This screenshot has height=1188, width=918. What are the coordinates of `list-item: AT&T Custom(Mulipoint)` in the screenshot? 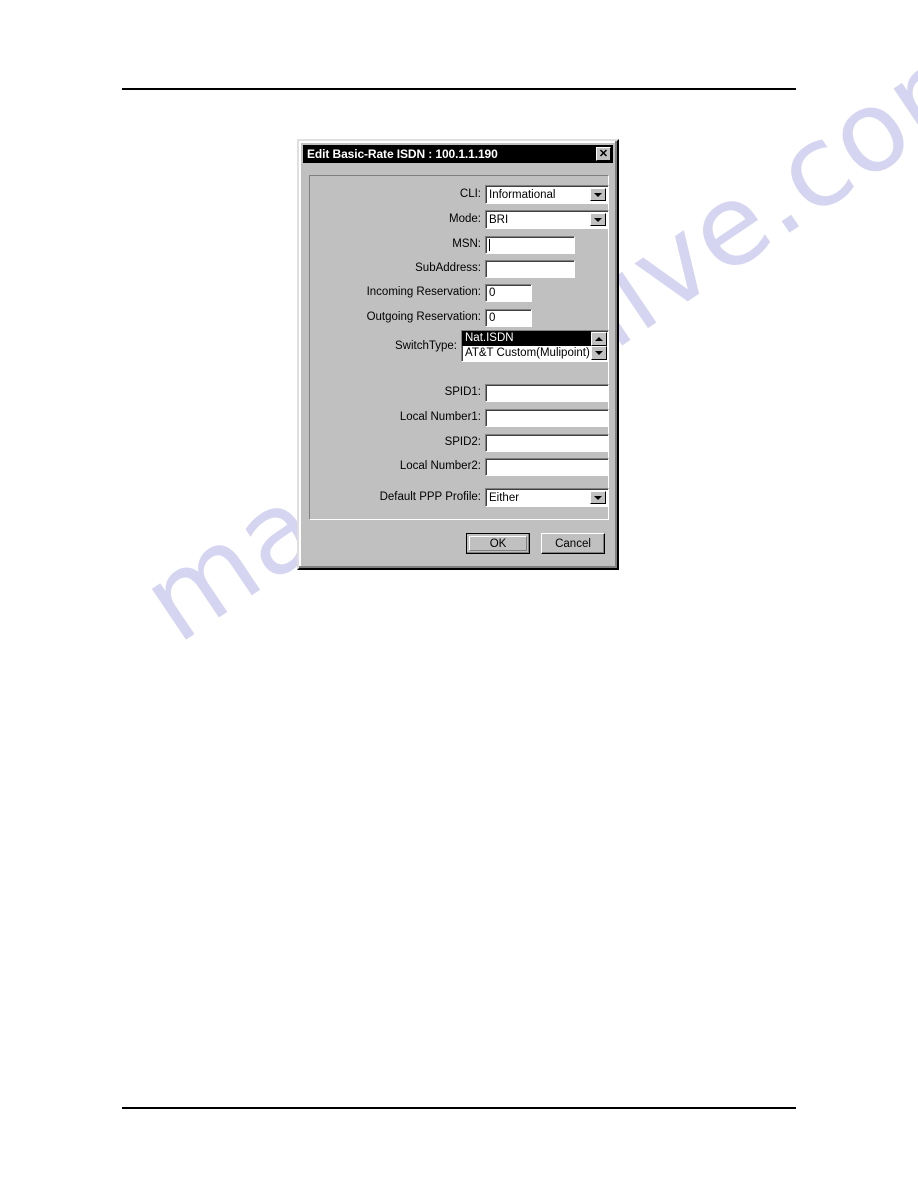 It's located at (526, 353).